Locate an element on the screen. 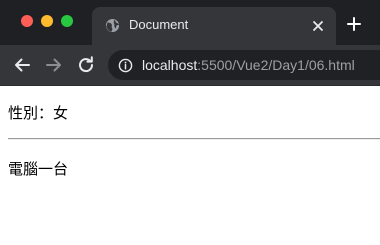 Image resolution: width=380 pixels, height=245 pixels. minimize-window-button is located at coordinates (47, 21).